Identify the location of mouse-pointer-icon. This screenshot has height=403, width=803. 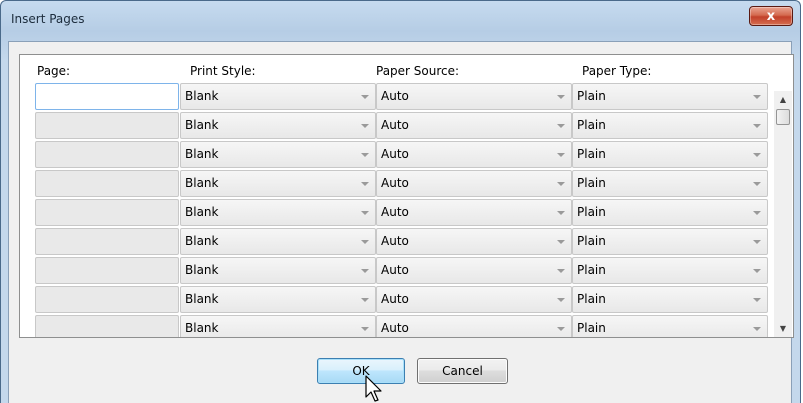
(373, 388).